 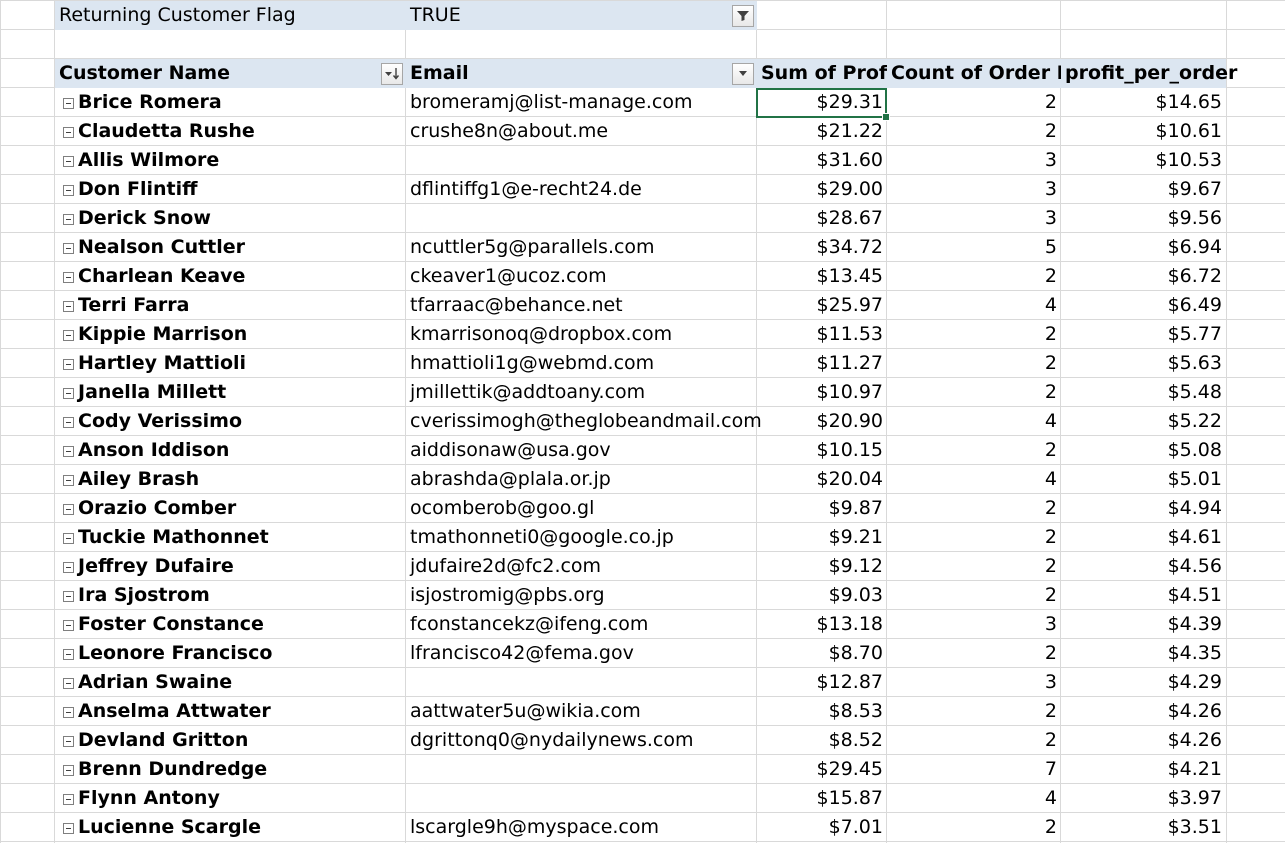 I want to click on count-order-cell: 7, so click(x=974, y=769).